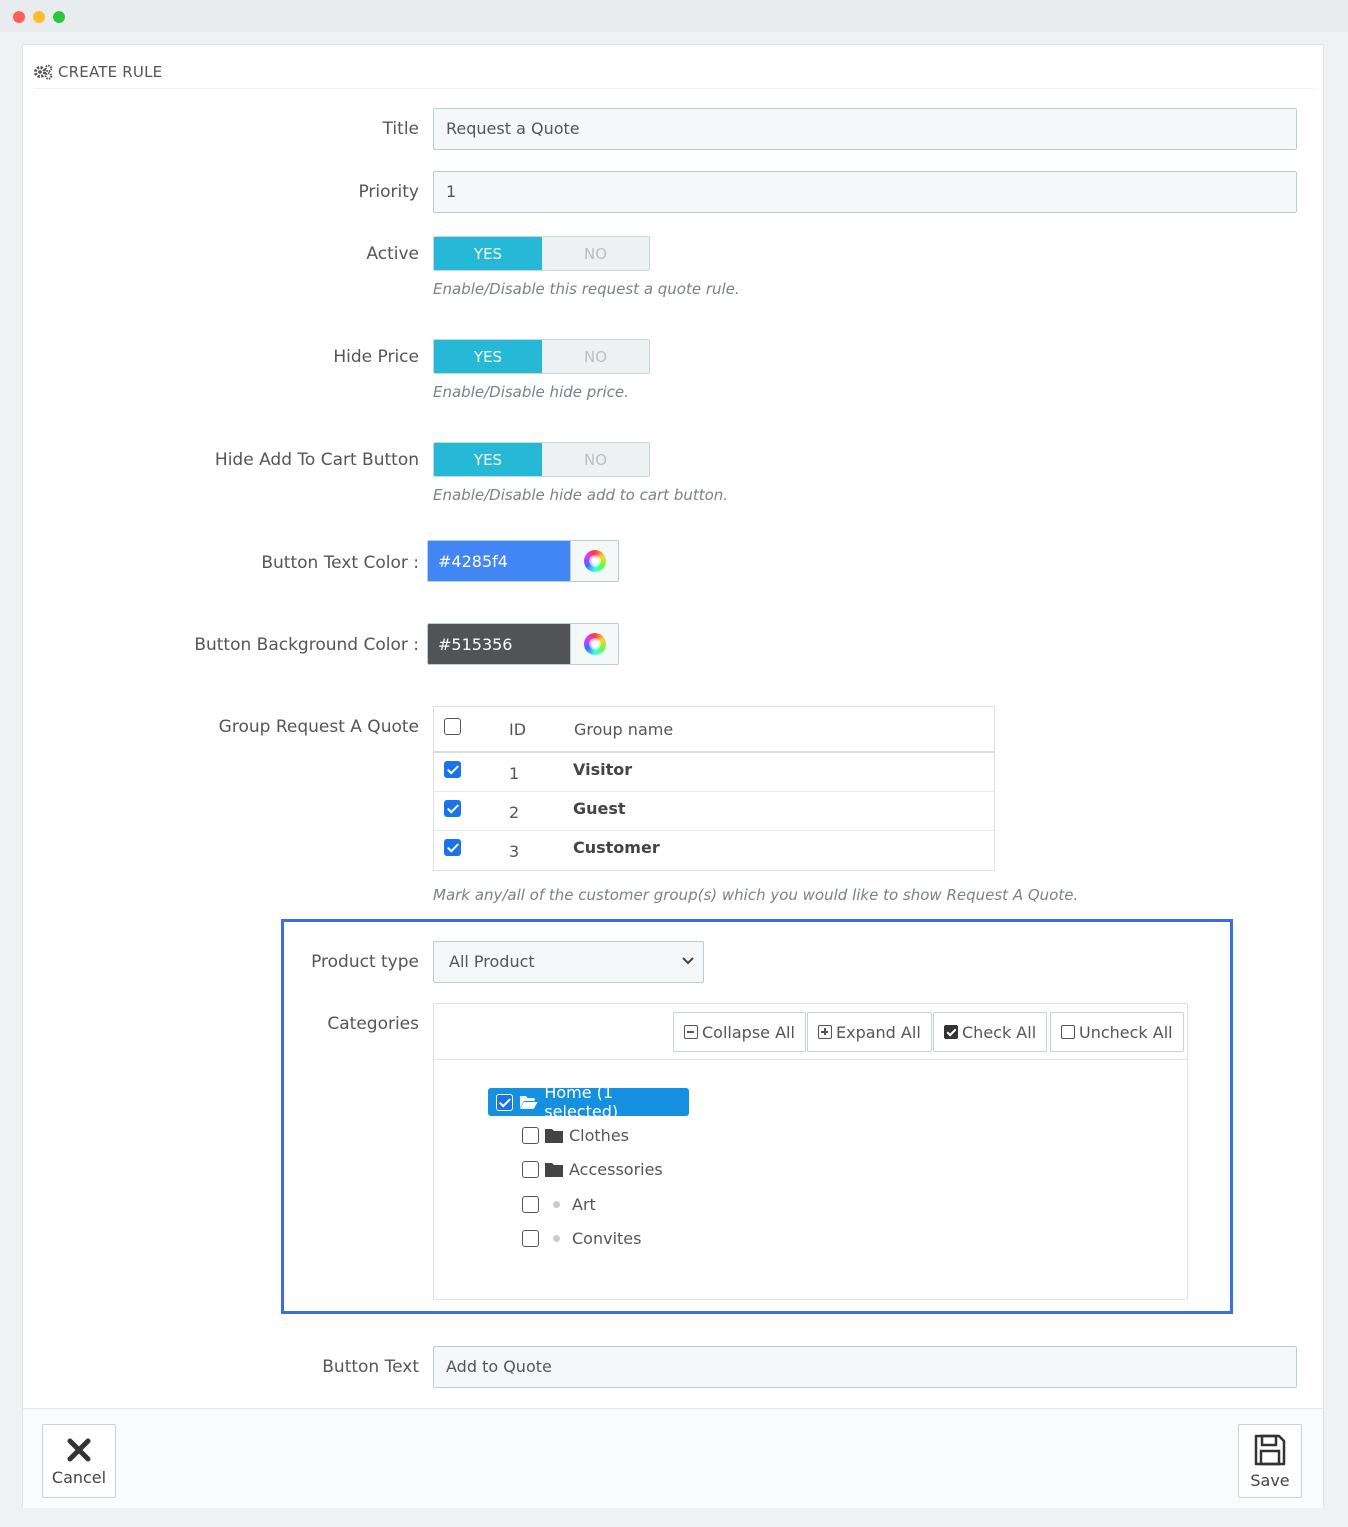 Image resolution: width=1348 pixels, height=1527 pixels. I want to click on tree-node-art: Art, so click(559, 1204).